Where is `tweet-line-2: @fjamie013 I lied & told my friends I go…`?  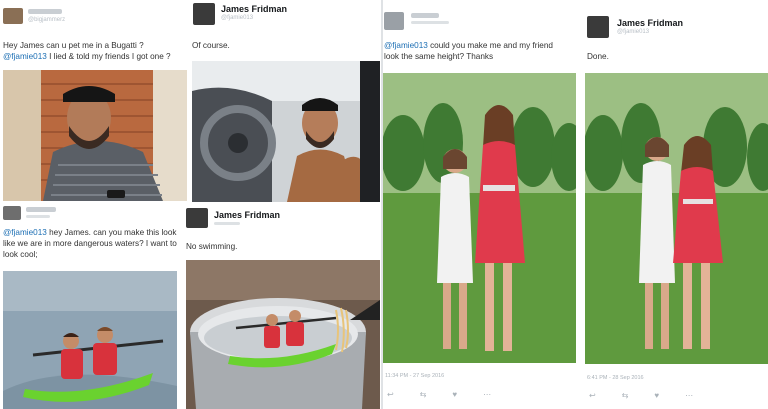
tweet-line-2: @fjamie013 I lied & told my friends I go… is located at coordinates (95, 56).